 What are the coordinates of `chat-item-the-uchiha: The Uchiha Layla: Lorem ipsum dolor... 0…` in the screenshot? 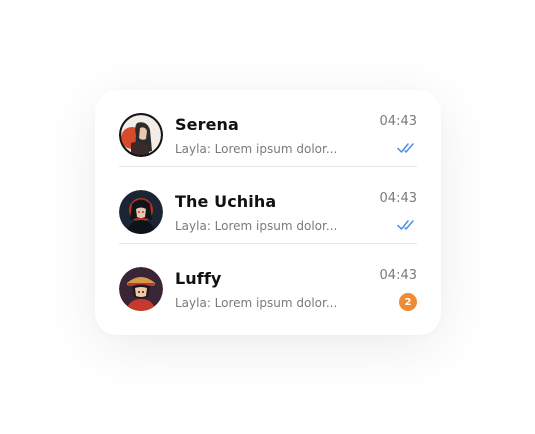 It's located at (268, 205).